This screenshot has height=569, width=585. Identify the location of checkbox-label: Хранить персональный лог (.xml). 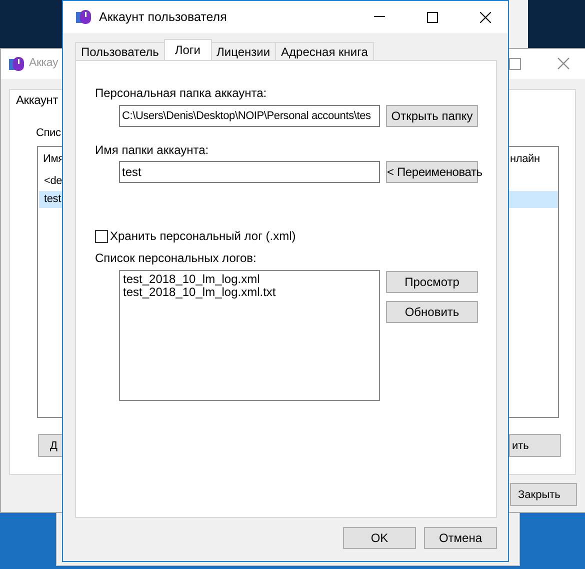
(203, 236).